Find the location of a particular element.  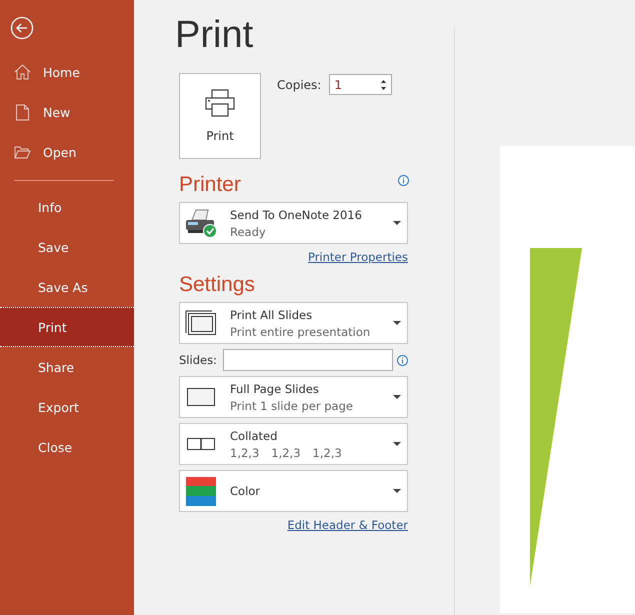

option-title: Full Page Slides is located at coordinates (275, 389).